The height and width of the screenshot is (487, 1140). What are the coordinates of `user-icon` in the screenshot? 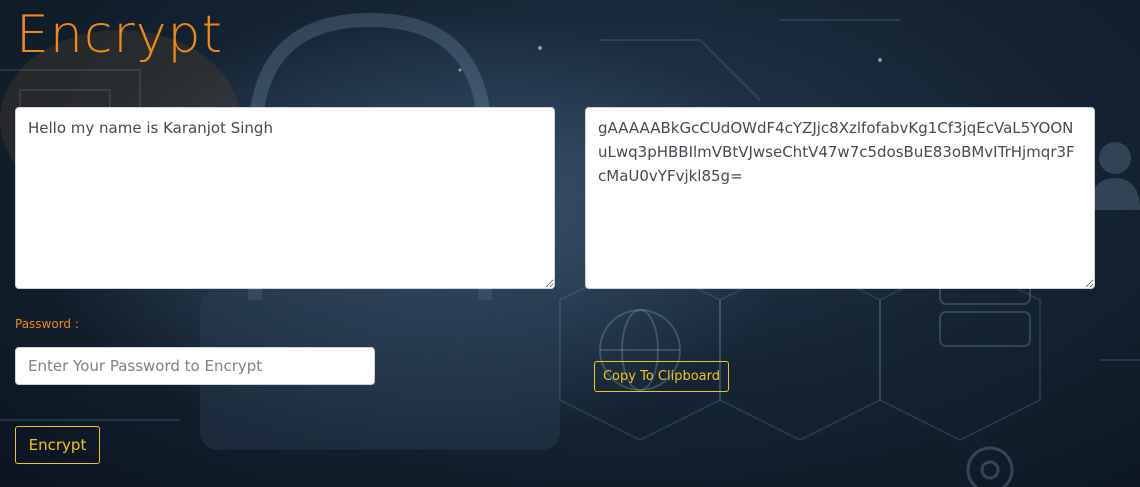 It's located at (1115, 176).